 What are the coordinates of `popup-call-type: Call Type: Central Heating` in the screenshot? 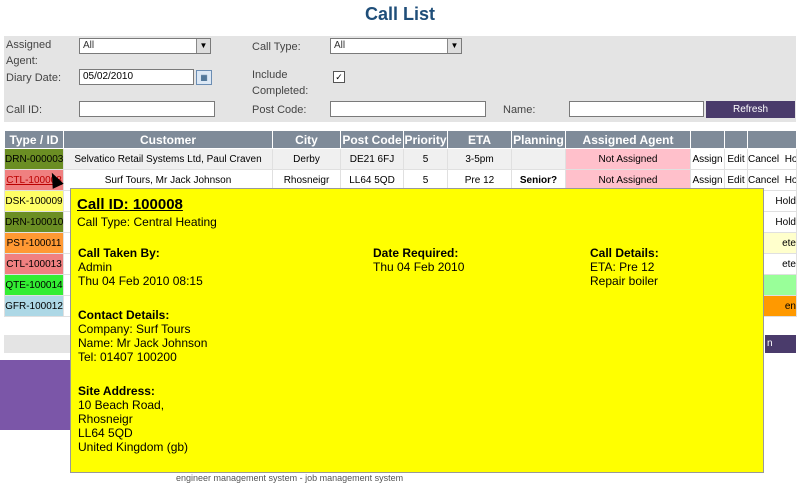 It's located at (147, 222).